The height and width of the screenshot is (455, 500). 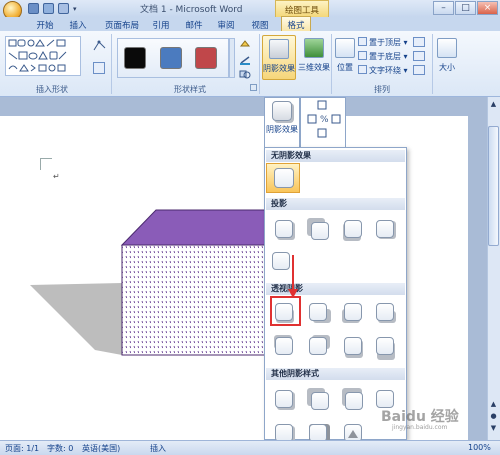 What do you see at coordinates (279, 68) in the screenshot?
I see `shadow-effects-button-label: 阴影效果` at bounding box center [279, 68].